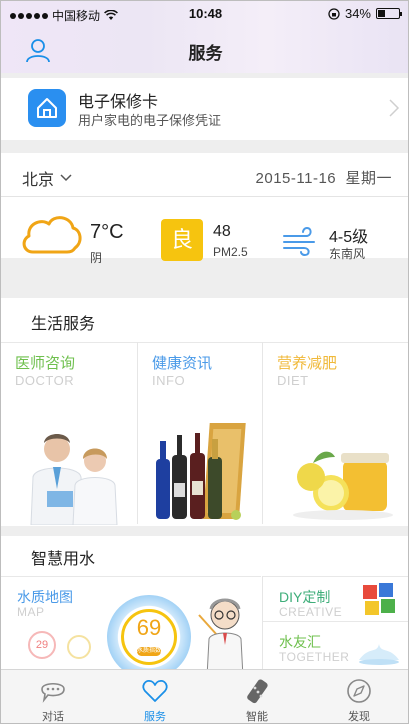 The image size is (409, 724). I want to click on chevron-down-icon, so click(66, 178).